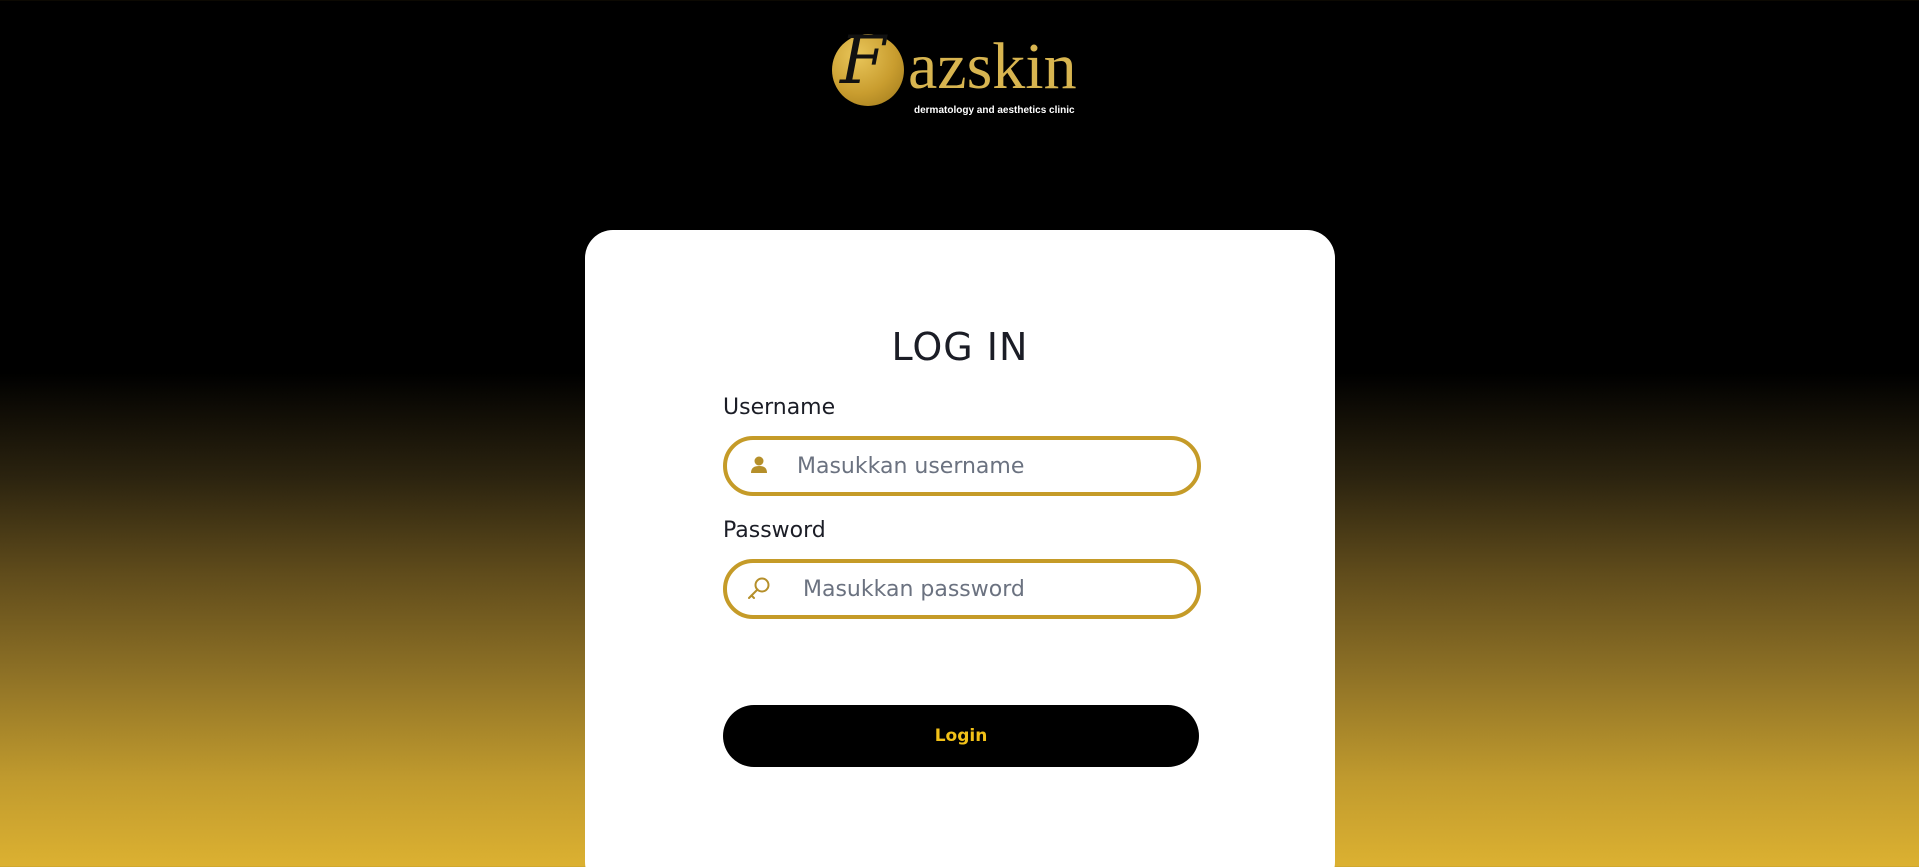 Image resolution: width=1919 pixels, height=867 pixels. Describe the element at coordinates (759, 466) in the screenshot. I see `user-icon` at that location.